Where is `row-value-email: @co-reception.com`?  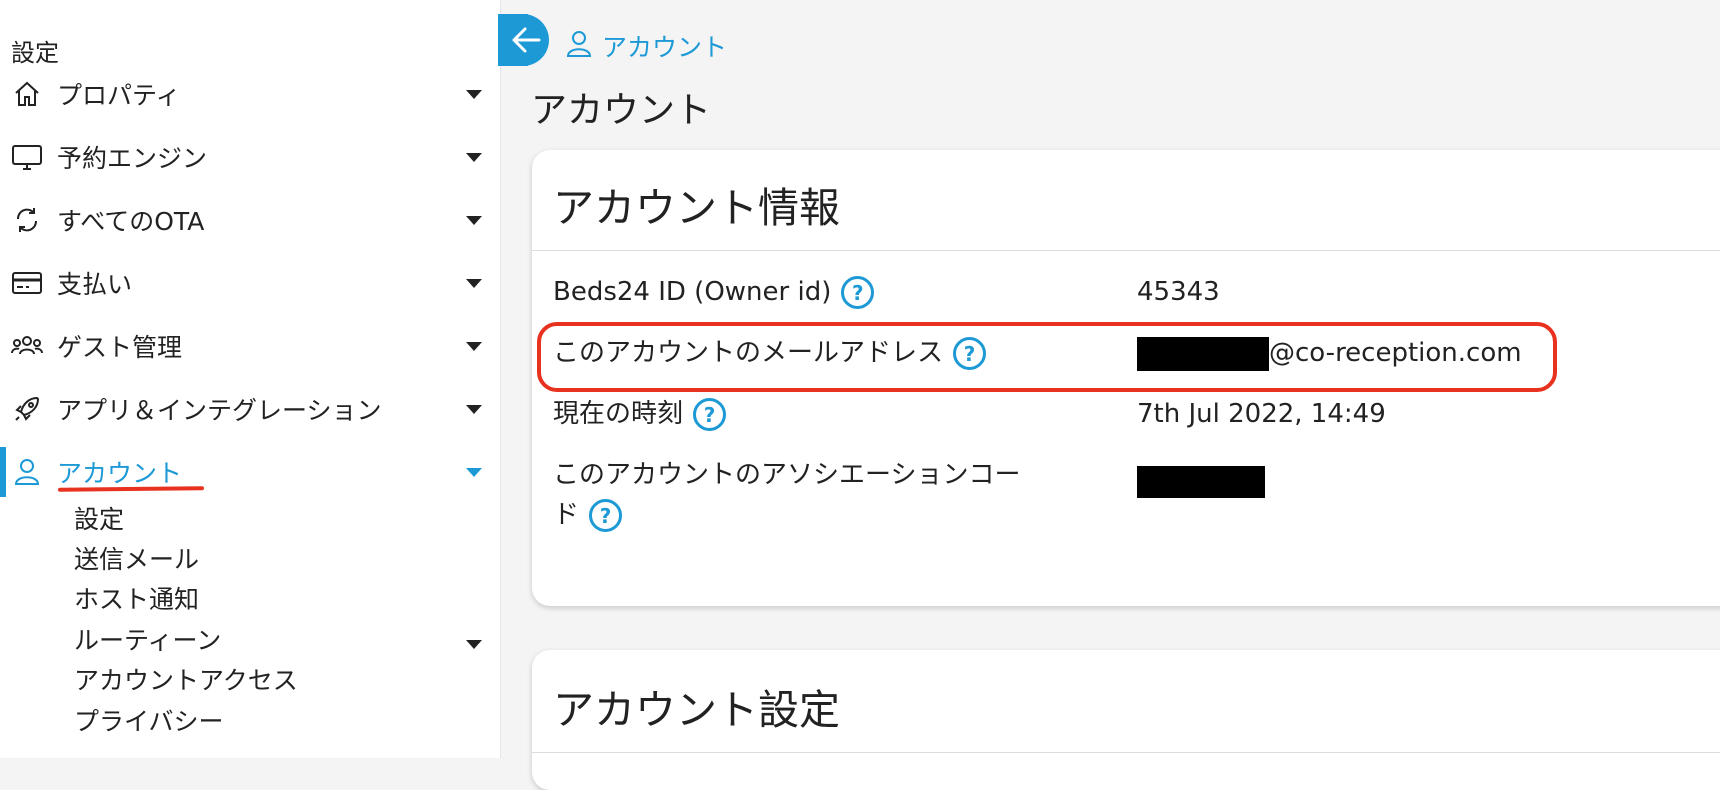
row-value-email: @co-reception.com is located at coordinates (1329, 353).